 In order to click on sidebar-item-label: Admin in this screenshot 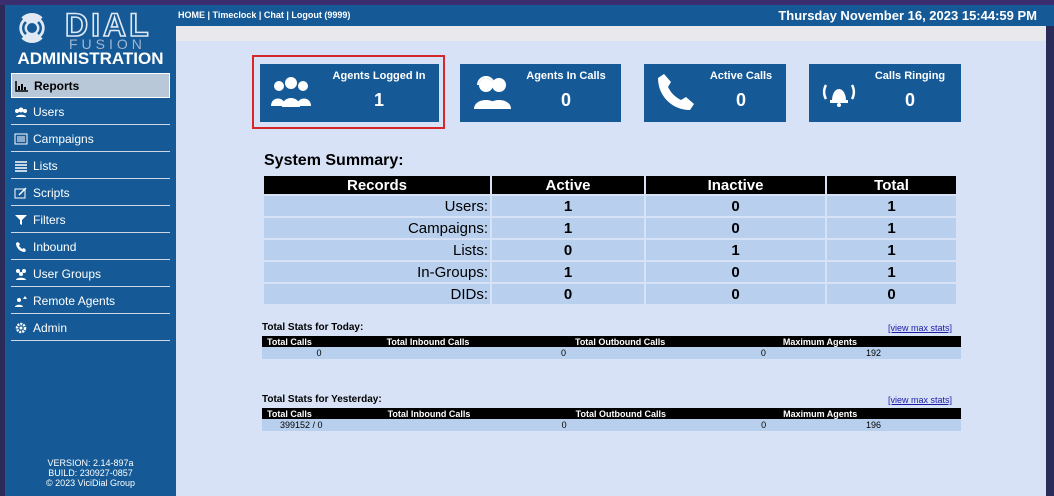, I will do `click(50, 328)`.